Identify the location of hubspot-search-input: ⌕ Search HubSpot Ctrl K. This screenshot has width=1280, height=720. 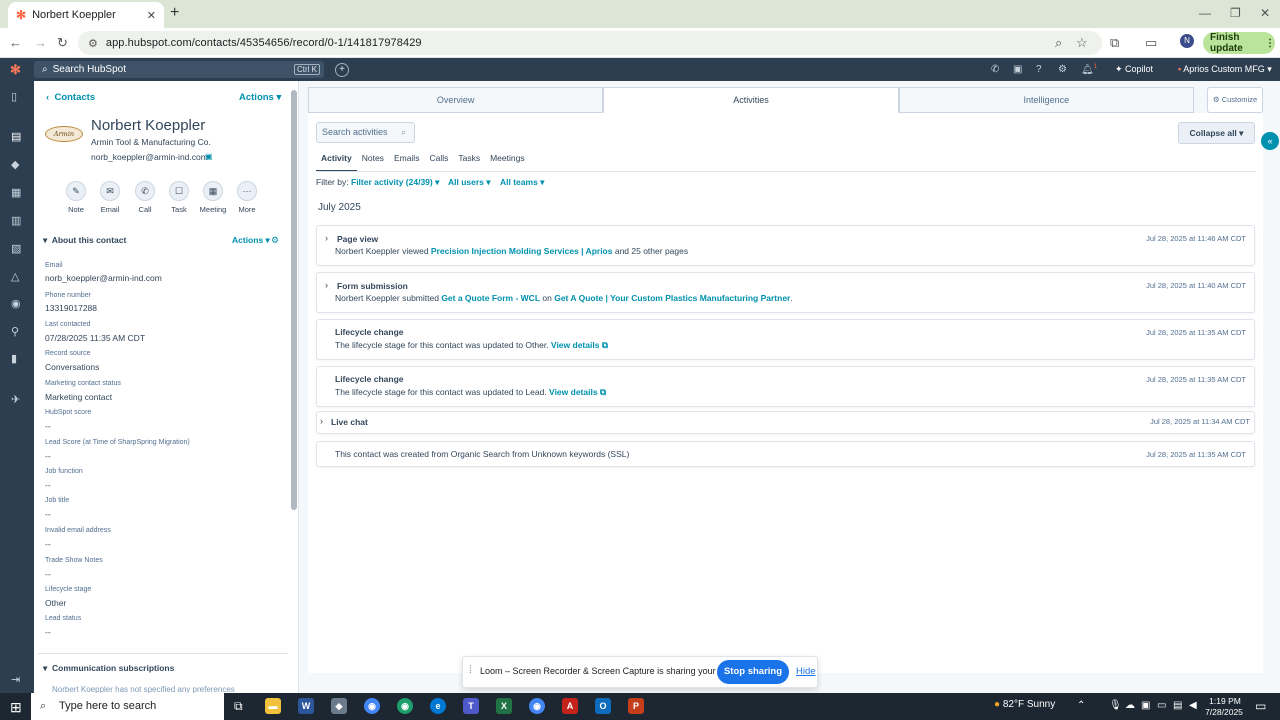
(179, 69).